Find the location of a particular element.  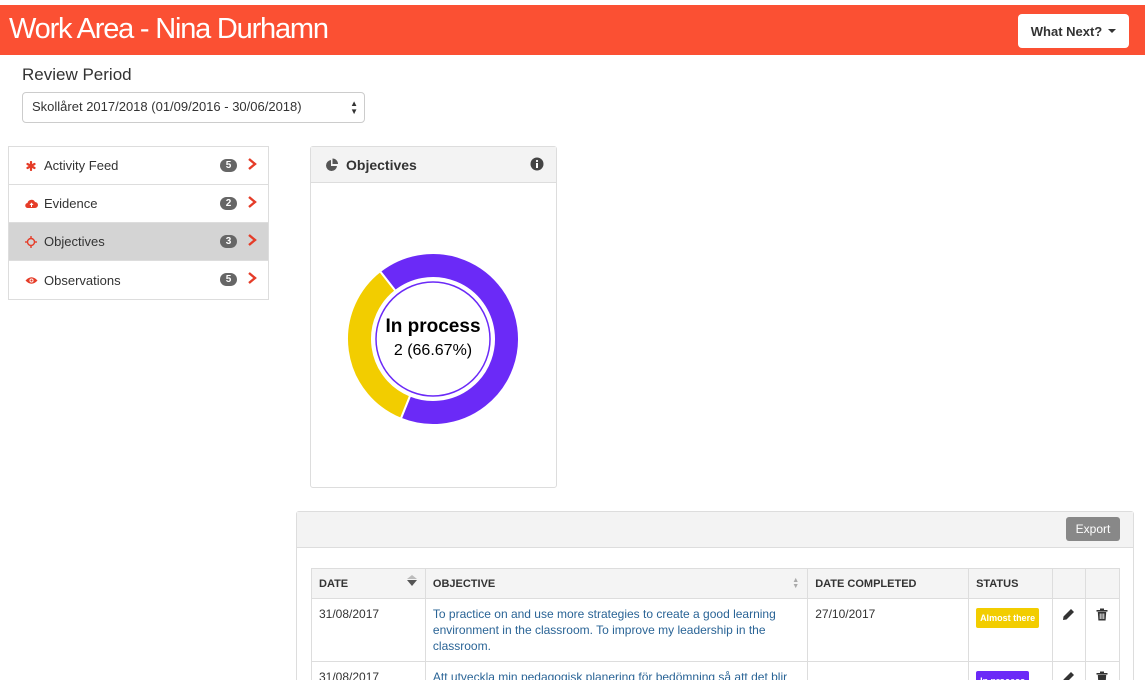

sort-icon: ▲ ▼ is located at coordinates (796, 583).